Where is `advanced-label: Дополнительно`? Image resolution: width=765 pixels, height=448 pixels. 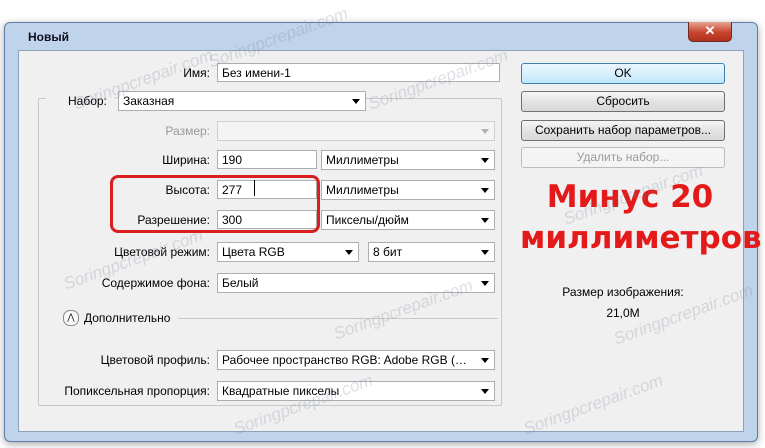 advanced-label: Дополнительно is located at coordinates (127, 318).